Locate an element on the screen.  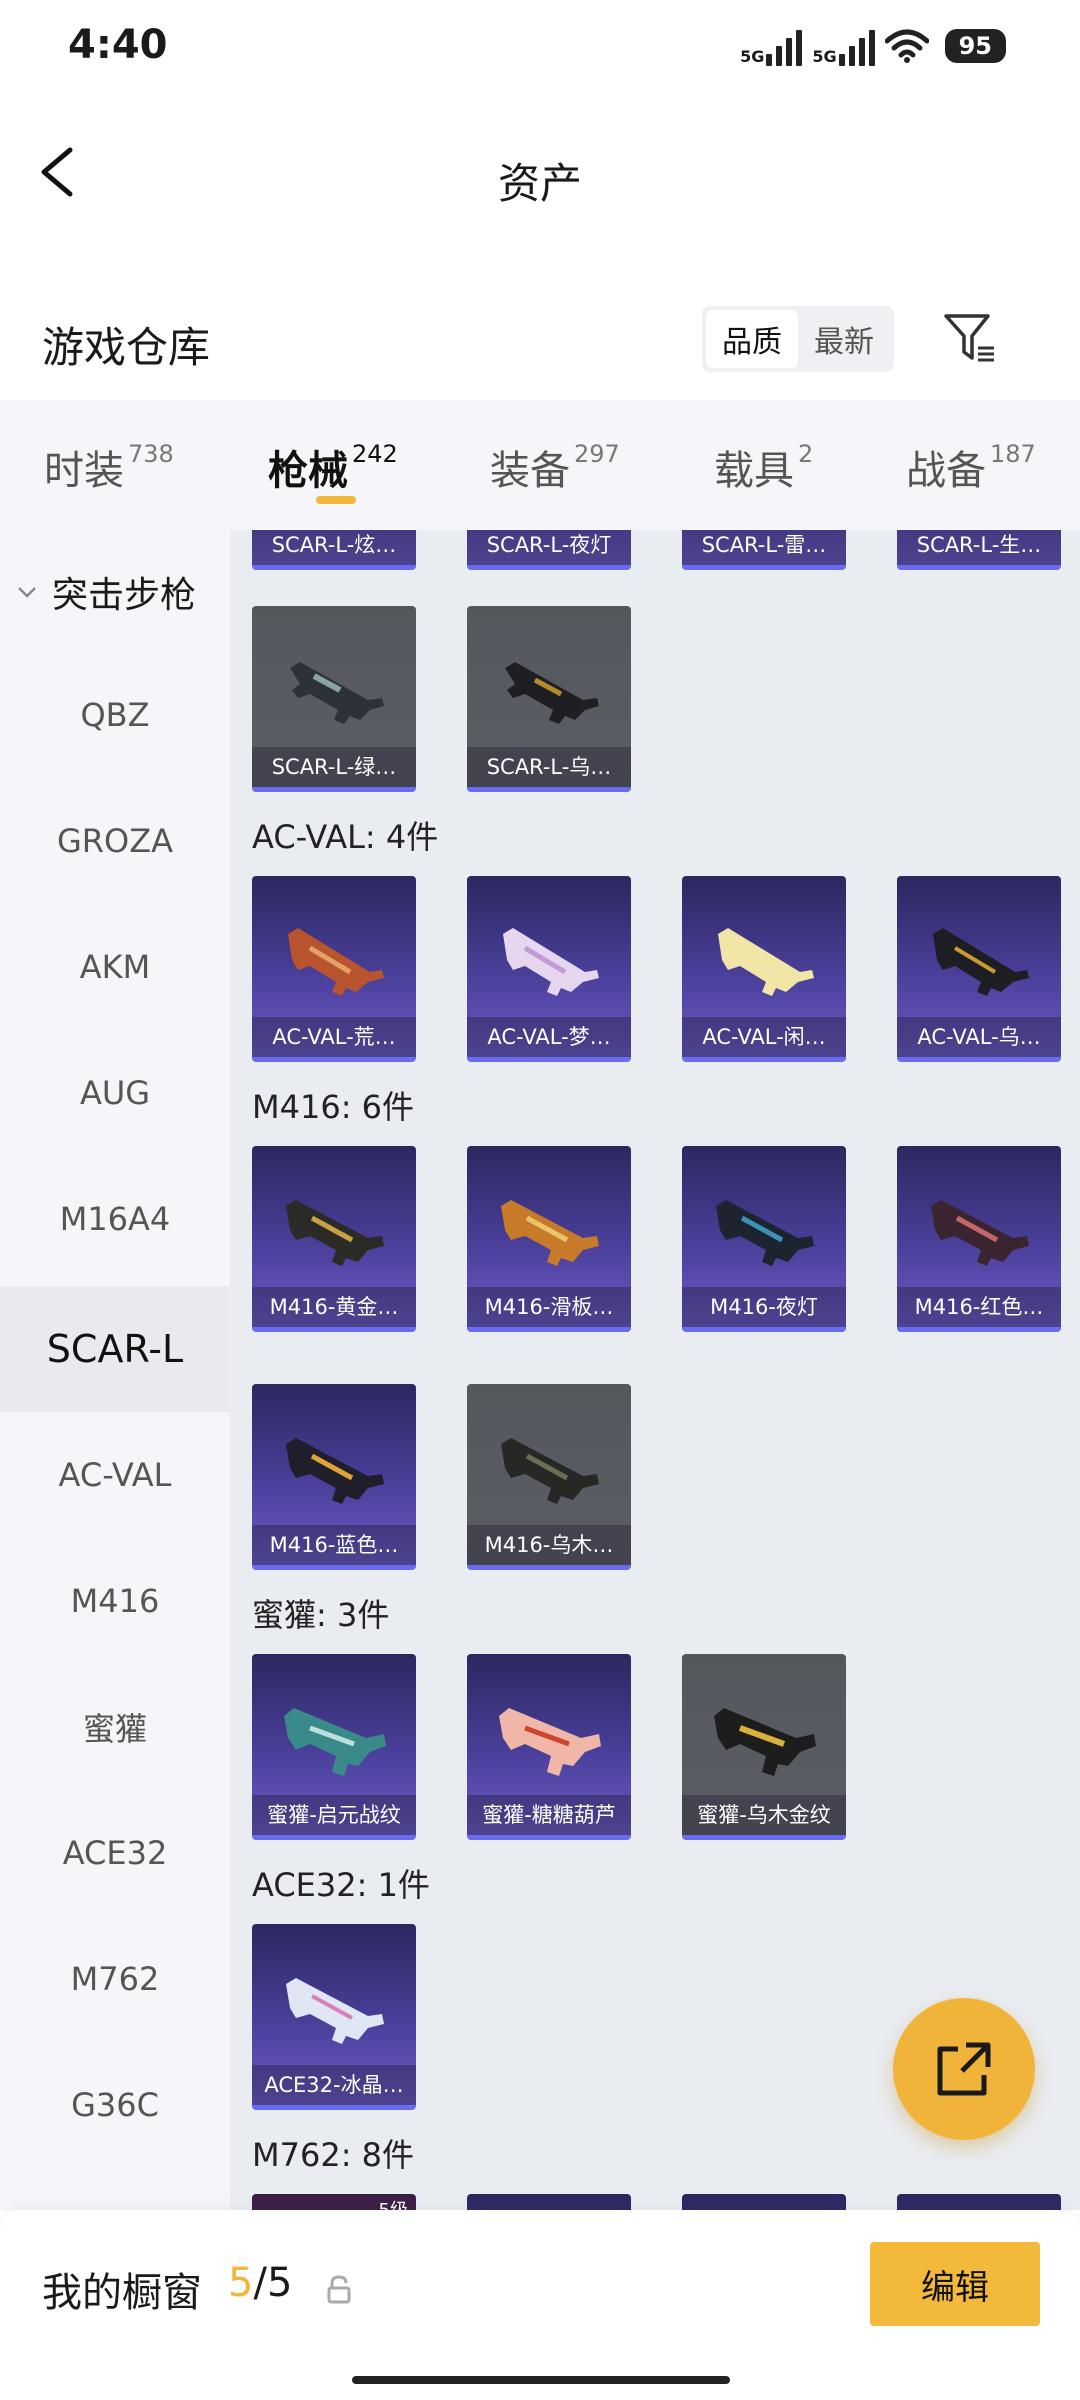
sidebar-item-ac-val: AC-VAL is located at coordinates (115, 1475).